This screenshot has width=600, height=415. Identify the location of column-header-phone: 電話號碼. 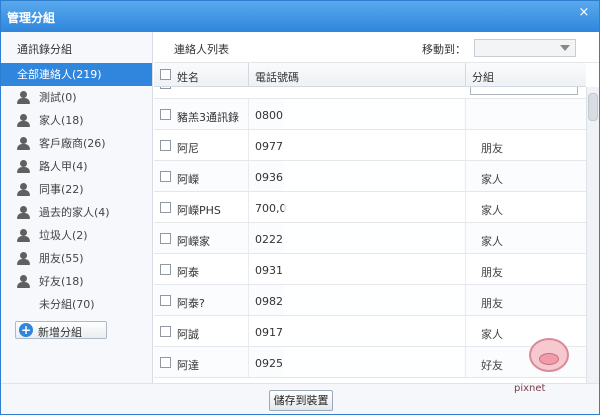
(277, 77).